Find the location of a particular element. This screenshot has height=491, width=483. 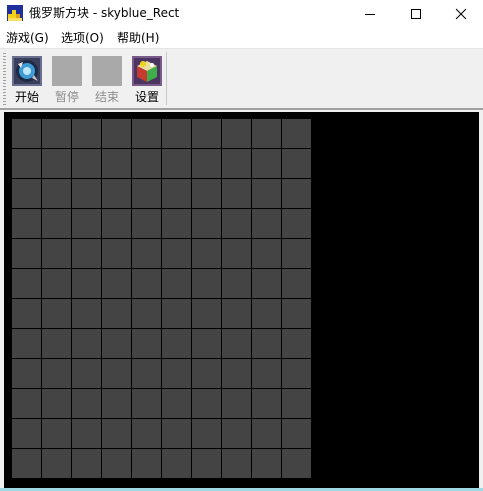

window-title: 俄罗斯方块 - skyblue_Rect is located at coordinates (104, 13).